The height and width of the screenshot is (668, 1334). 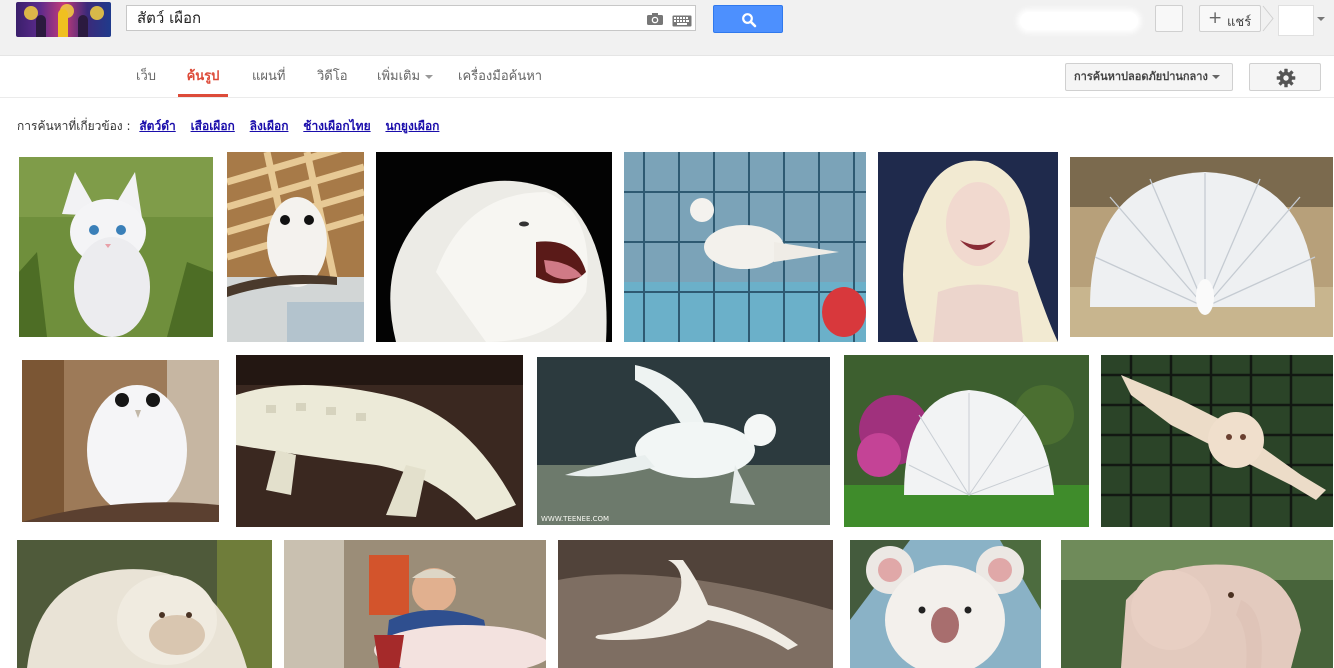 I want to click on image-result-white-elephant, so click(x=1197, y=604).